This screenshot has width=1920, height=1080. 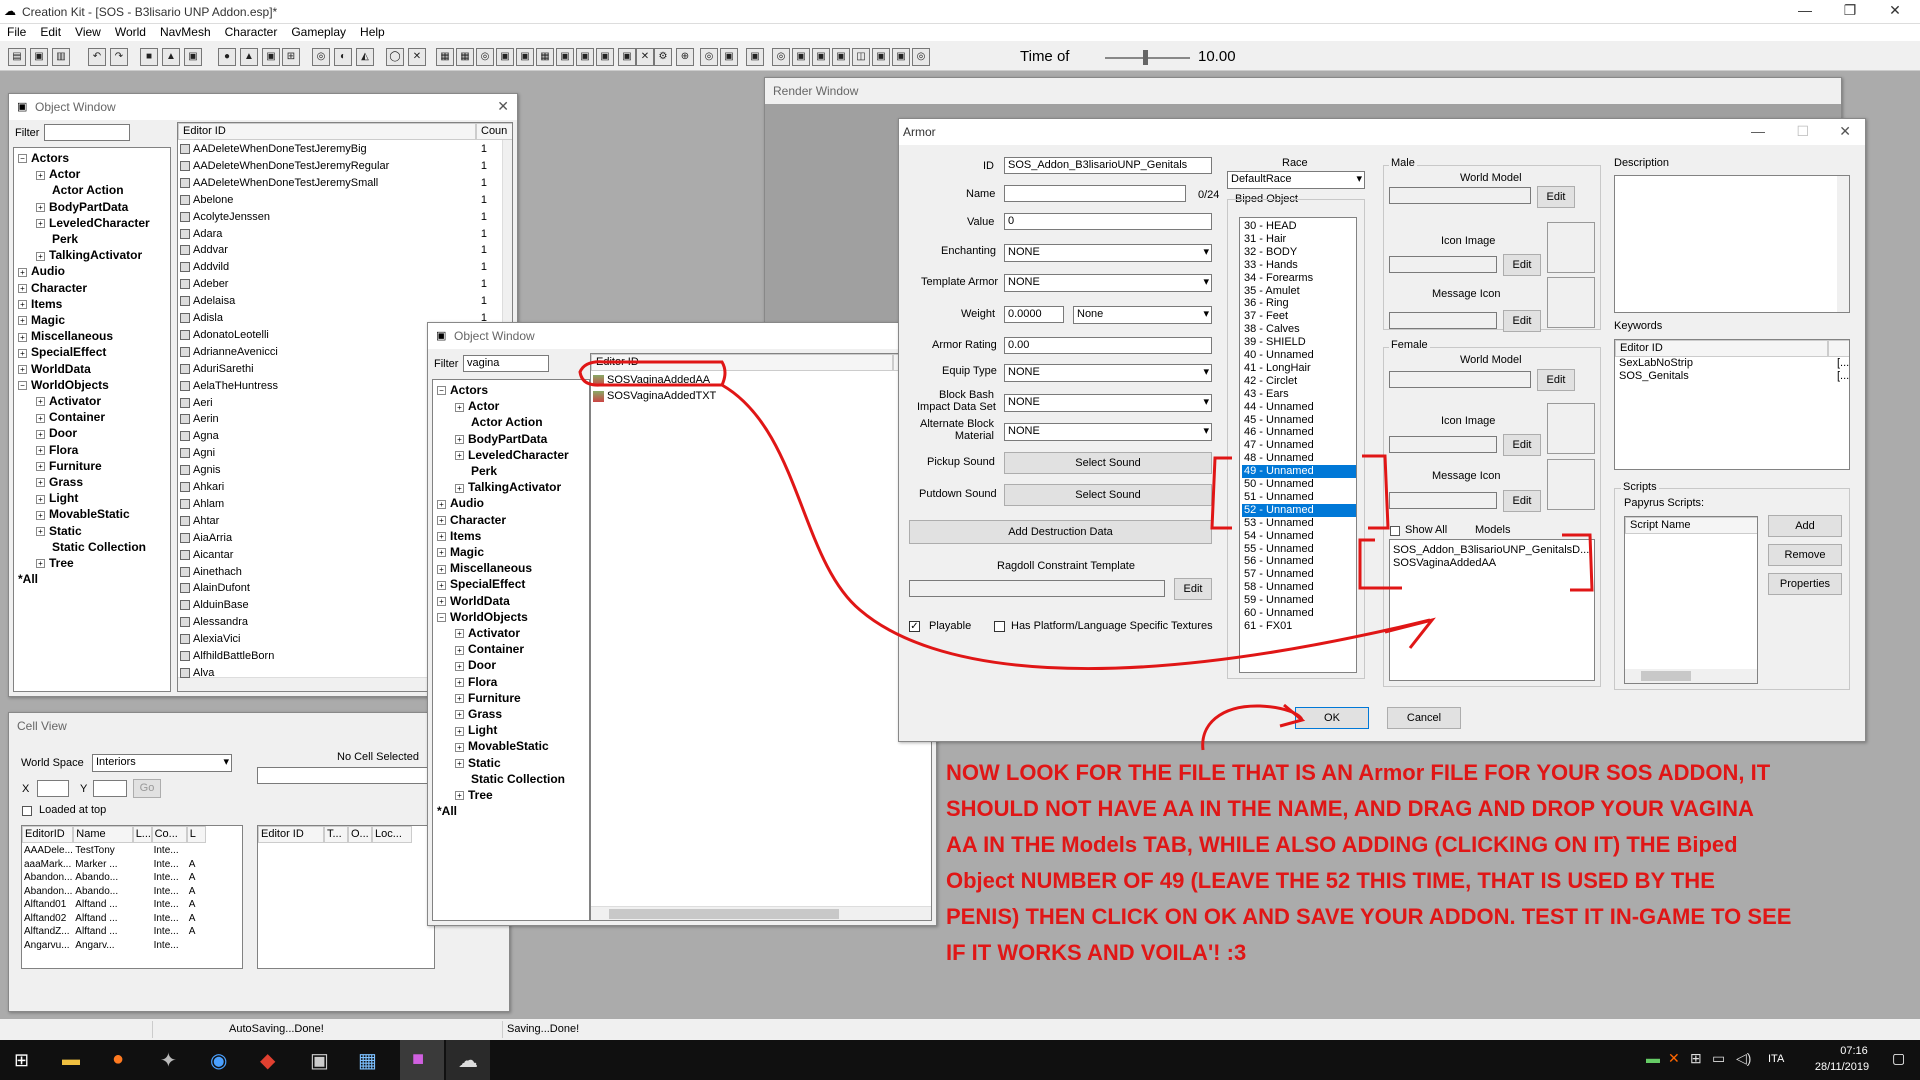 I want to click on status-save: Saving...Done!, so click(x=702, y=1029).